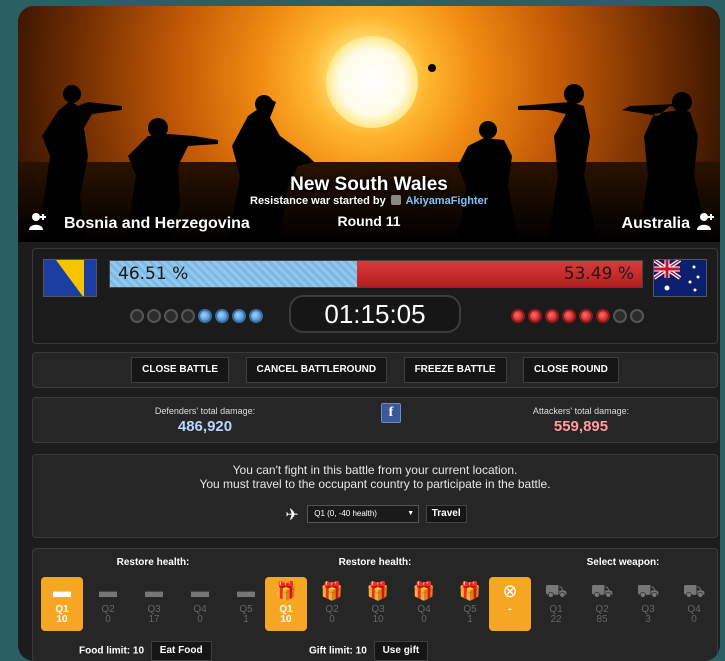 The height and width of the screenshot is (661, 725). What do you see at coordinates (205, 426) in the screenshot?
I see `defenders-damage-value: 486,920` at bounding box center [205, 426].